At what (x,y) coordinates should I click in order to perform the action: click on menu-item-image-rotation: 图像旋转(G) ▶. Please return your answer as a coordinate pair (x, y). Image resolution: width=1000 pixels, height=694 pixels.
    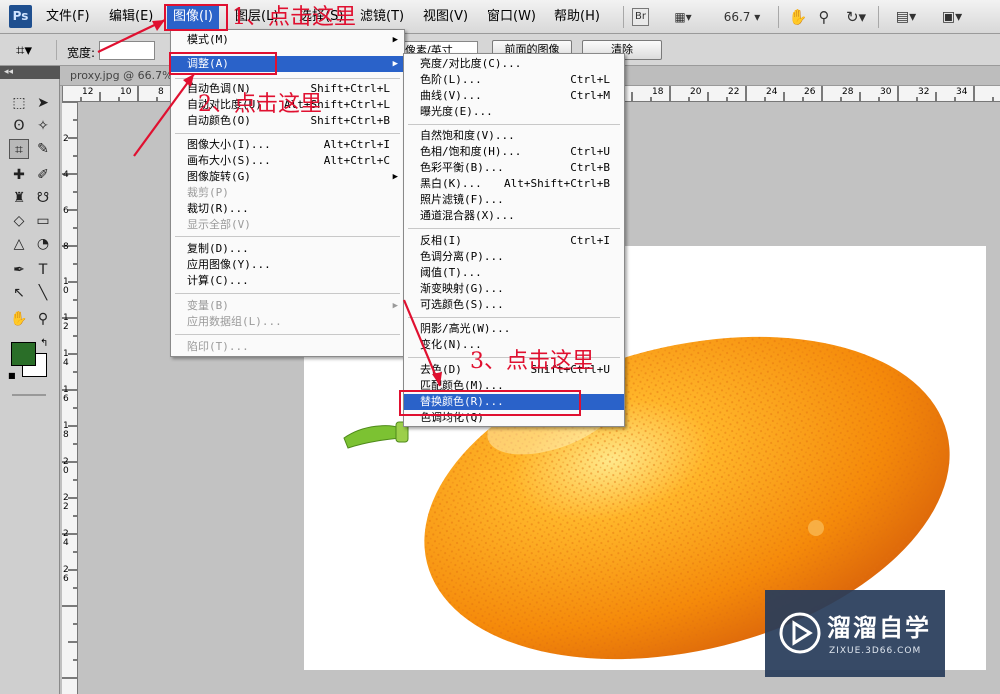
    Looking at the image, I should click on (287, 177).